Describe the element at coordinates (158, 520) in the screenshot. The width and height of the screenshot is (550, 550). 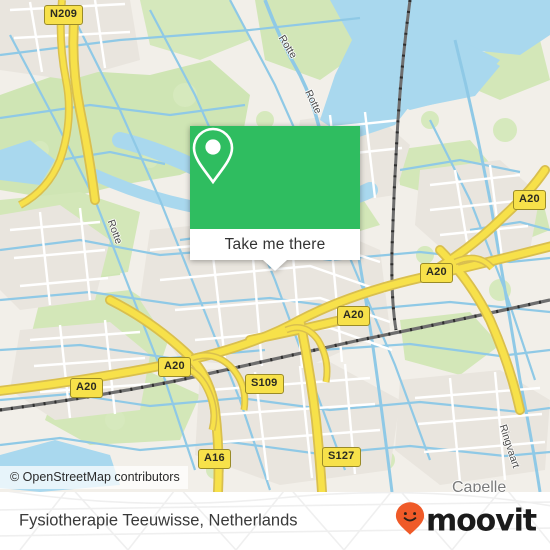
I see `location-title: Fysiotherapie Teeuwisse, Netherlands` at that location.